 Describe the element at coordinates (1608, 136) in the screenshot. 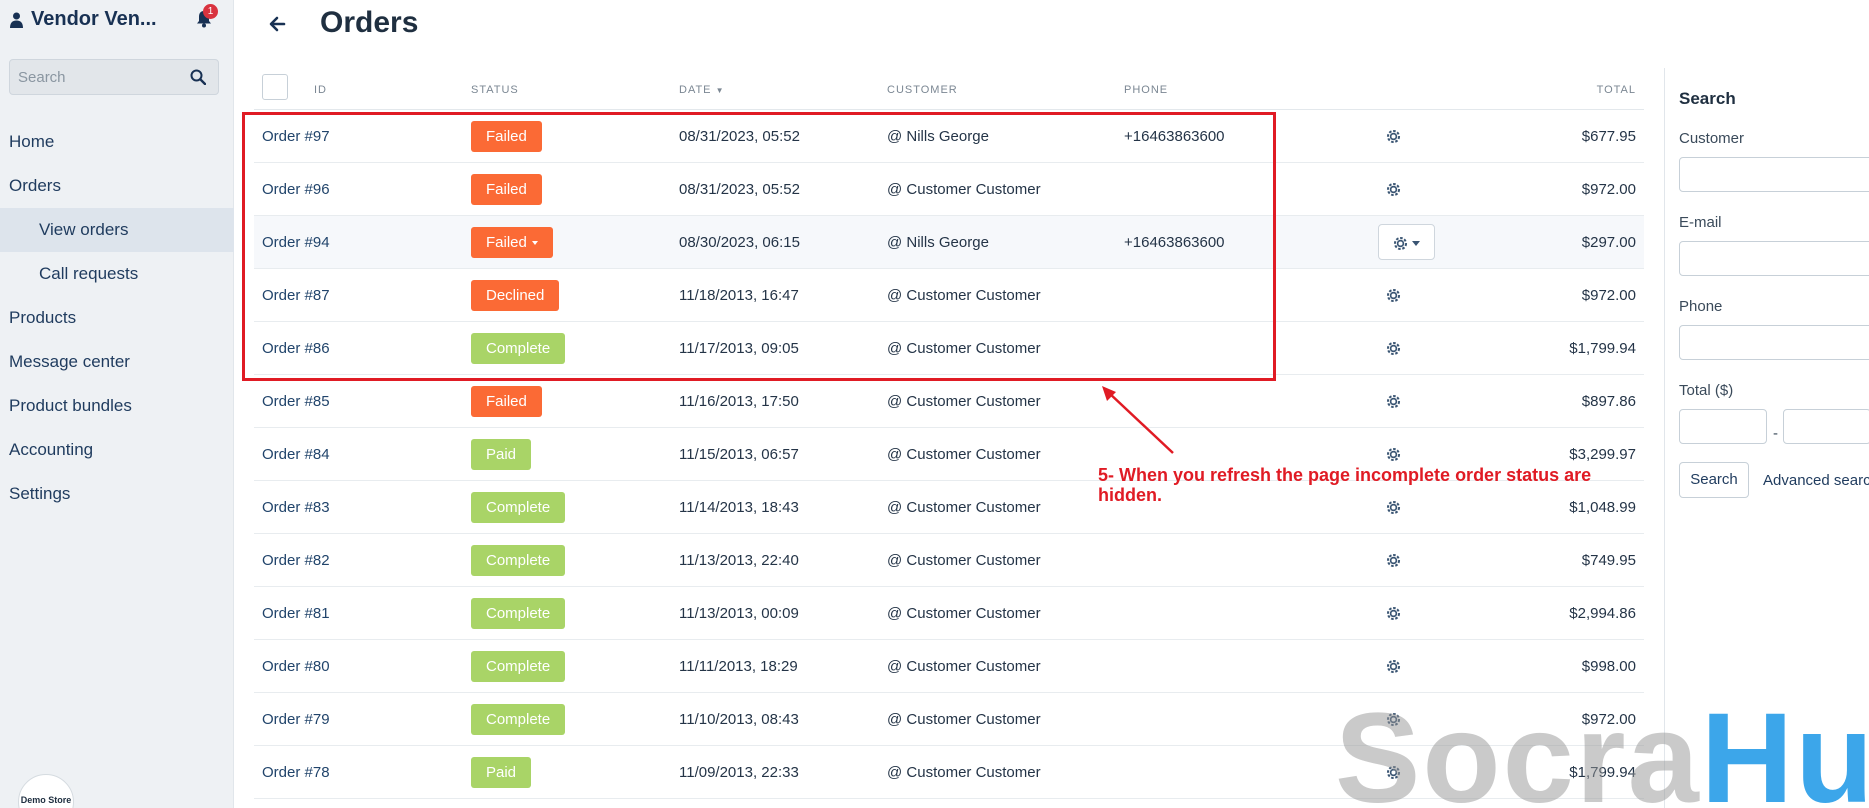

I see `order-total: $677.95` at that location.